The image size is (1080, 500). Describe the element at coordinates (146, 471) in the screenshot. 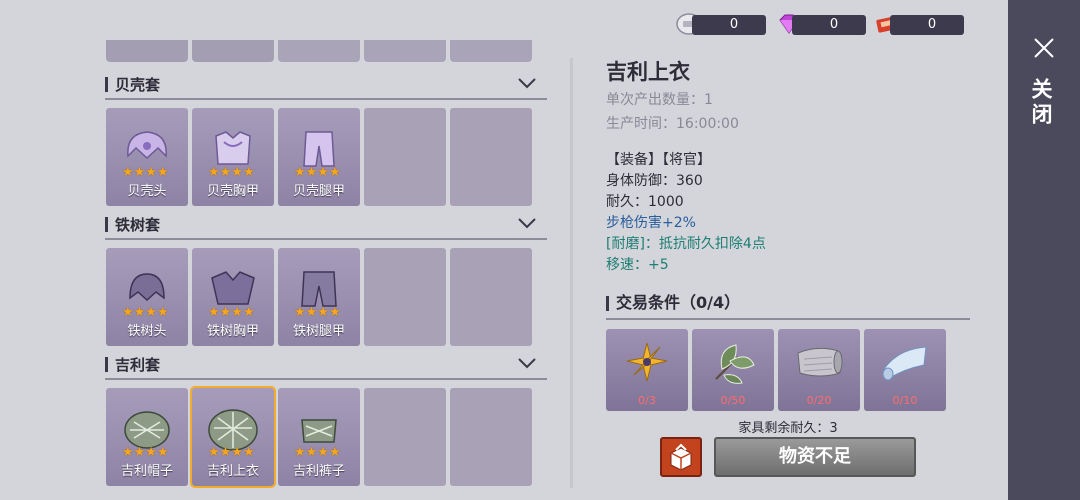

I see `item-label: 吉利帽子` at that location.